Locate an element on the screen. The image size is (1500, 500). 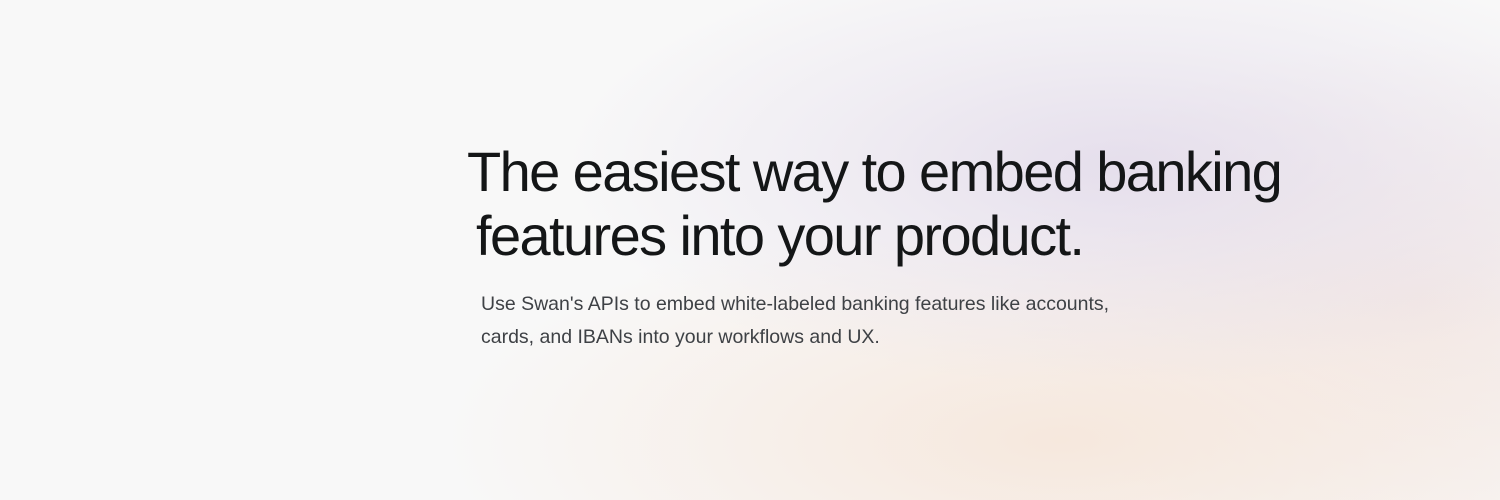
hero-headline-line-2: features into your product. is located at coordinates (780, 235).